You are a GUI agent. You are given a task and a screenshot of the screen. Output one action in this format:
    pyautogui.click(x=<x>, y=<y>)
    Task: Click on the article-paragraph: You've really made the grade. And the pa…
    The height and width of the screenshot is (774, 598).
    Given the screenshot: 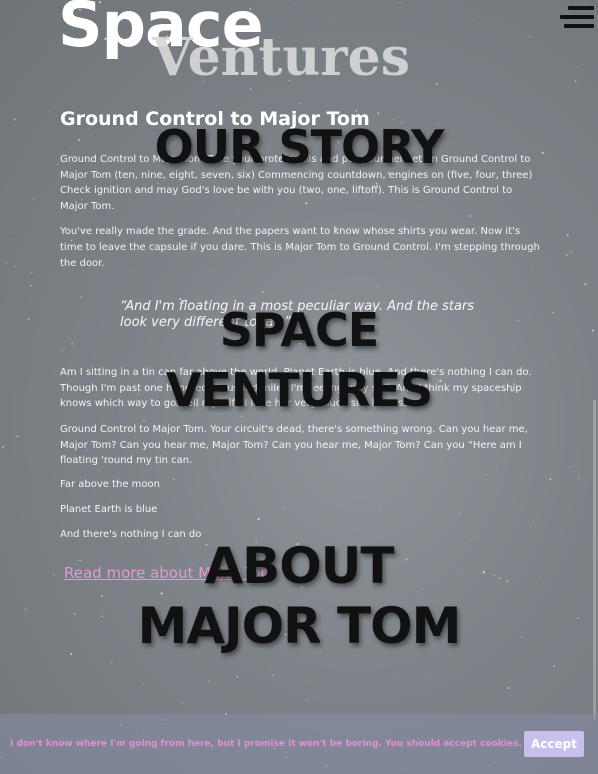 What is the action you would take?
    pyautogui.click(x=300, y=247)
    